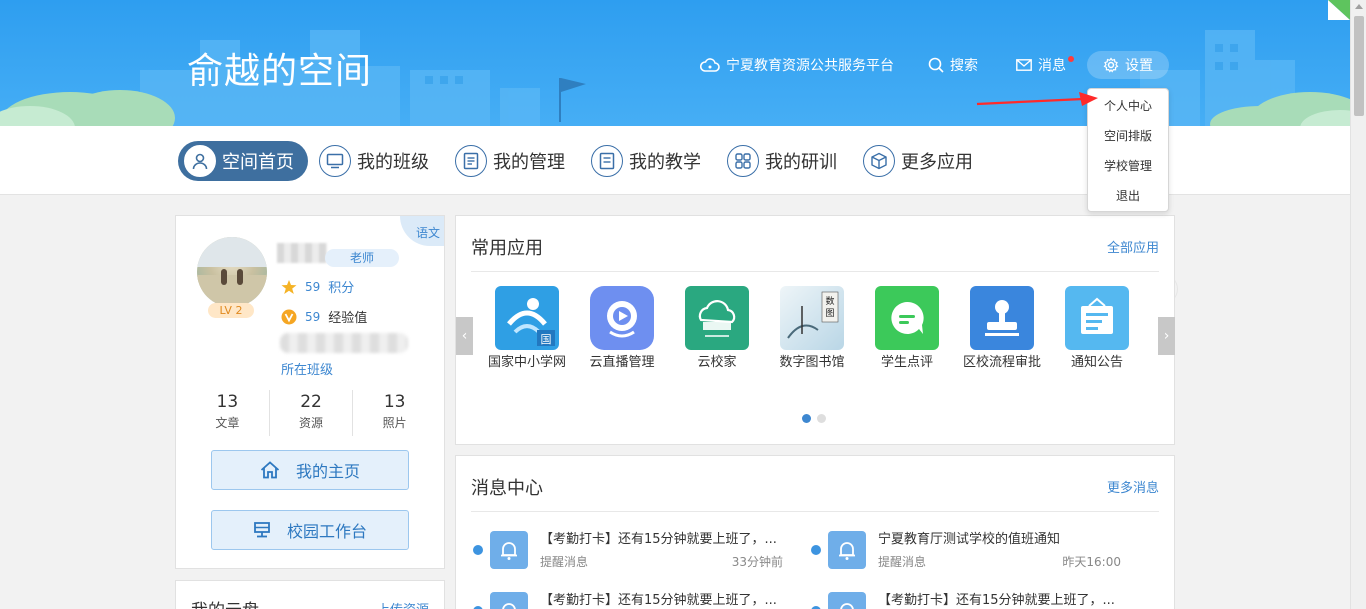  I want to click on app-cloud-school-home: 云校家, so click(717, 329).